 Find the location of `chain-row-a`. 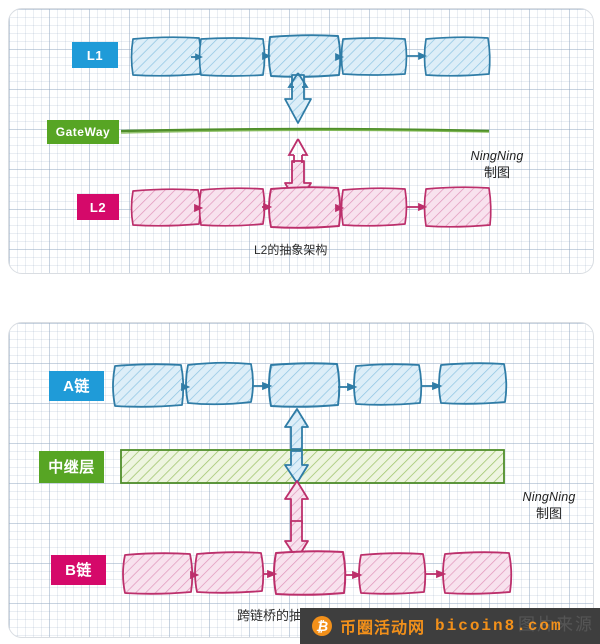

chain-row-a is located at coordinates (310, 384).